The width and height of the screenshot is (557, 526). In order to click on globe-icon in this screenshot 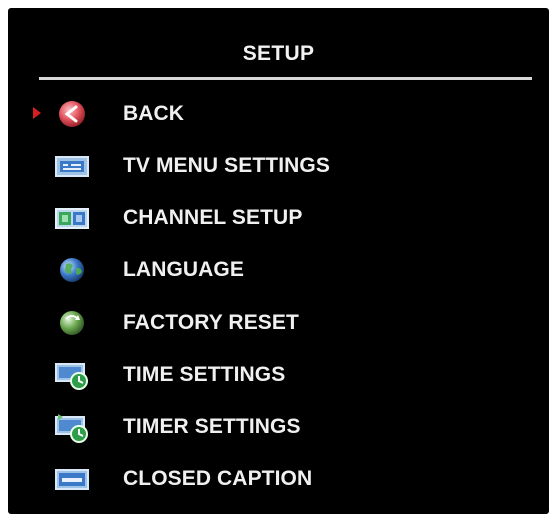, I will do `click(72, 270)`.